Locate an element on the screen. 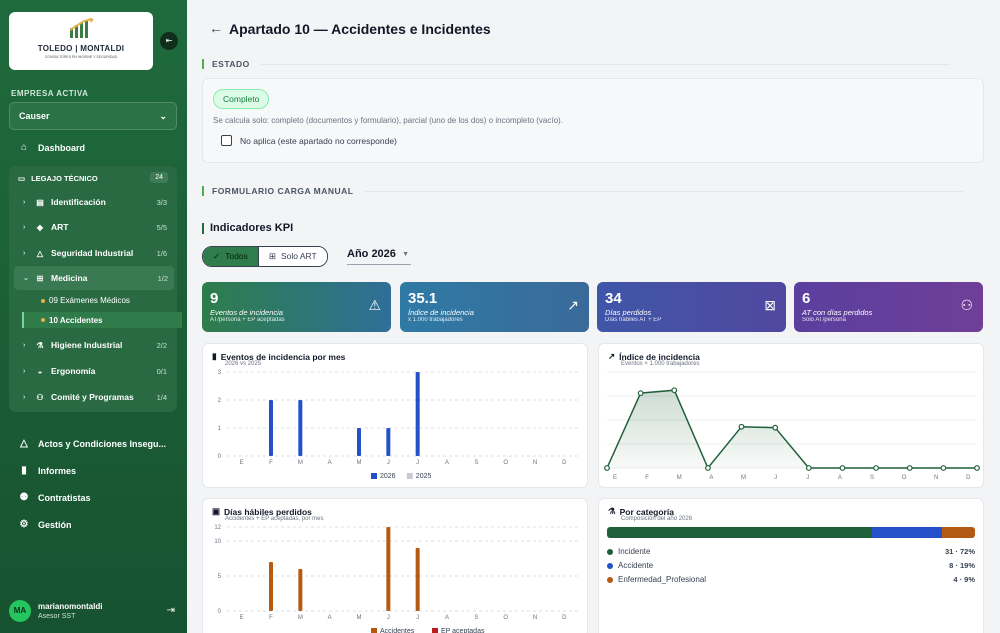  legend-label: EP aceptadas is located at coordinates (463, 630).